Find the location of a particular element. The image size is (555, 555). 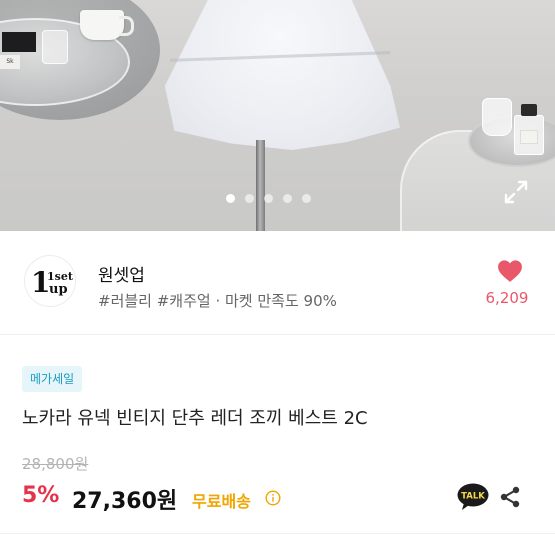

kakao-talk-icon: TALK is located at coordinates (473, 497).